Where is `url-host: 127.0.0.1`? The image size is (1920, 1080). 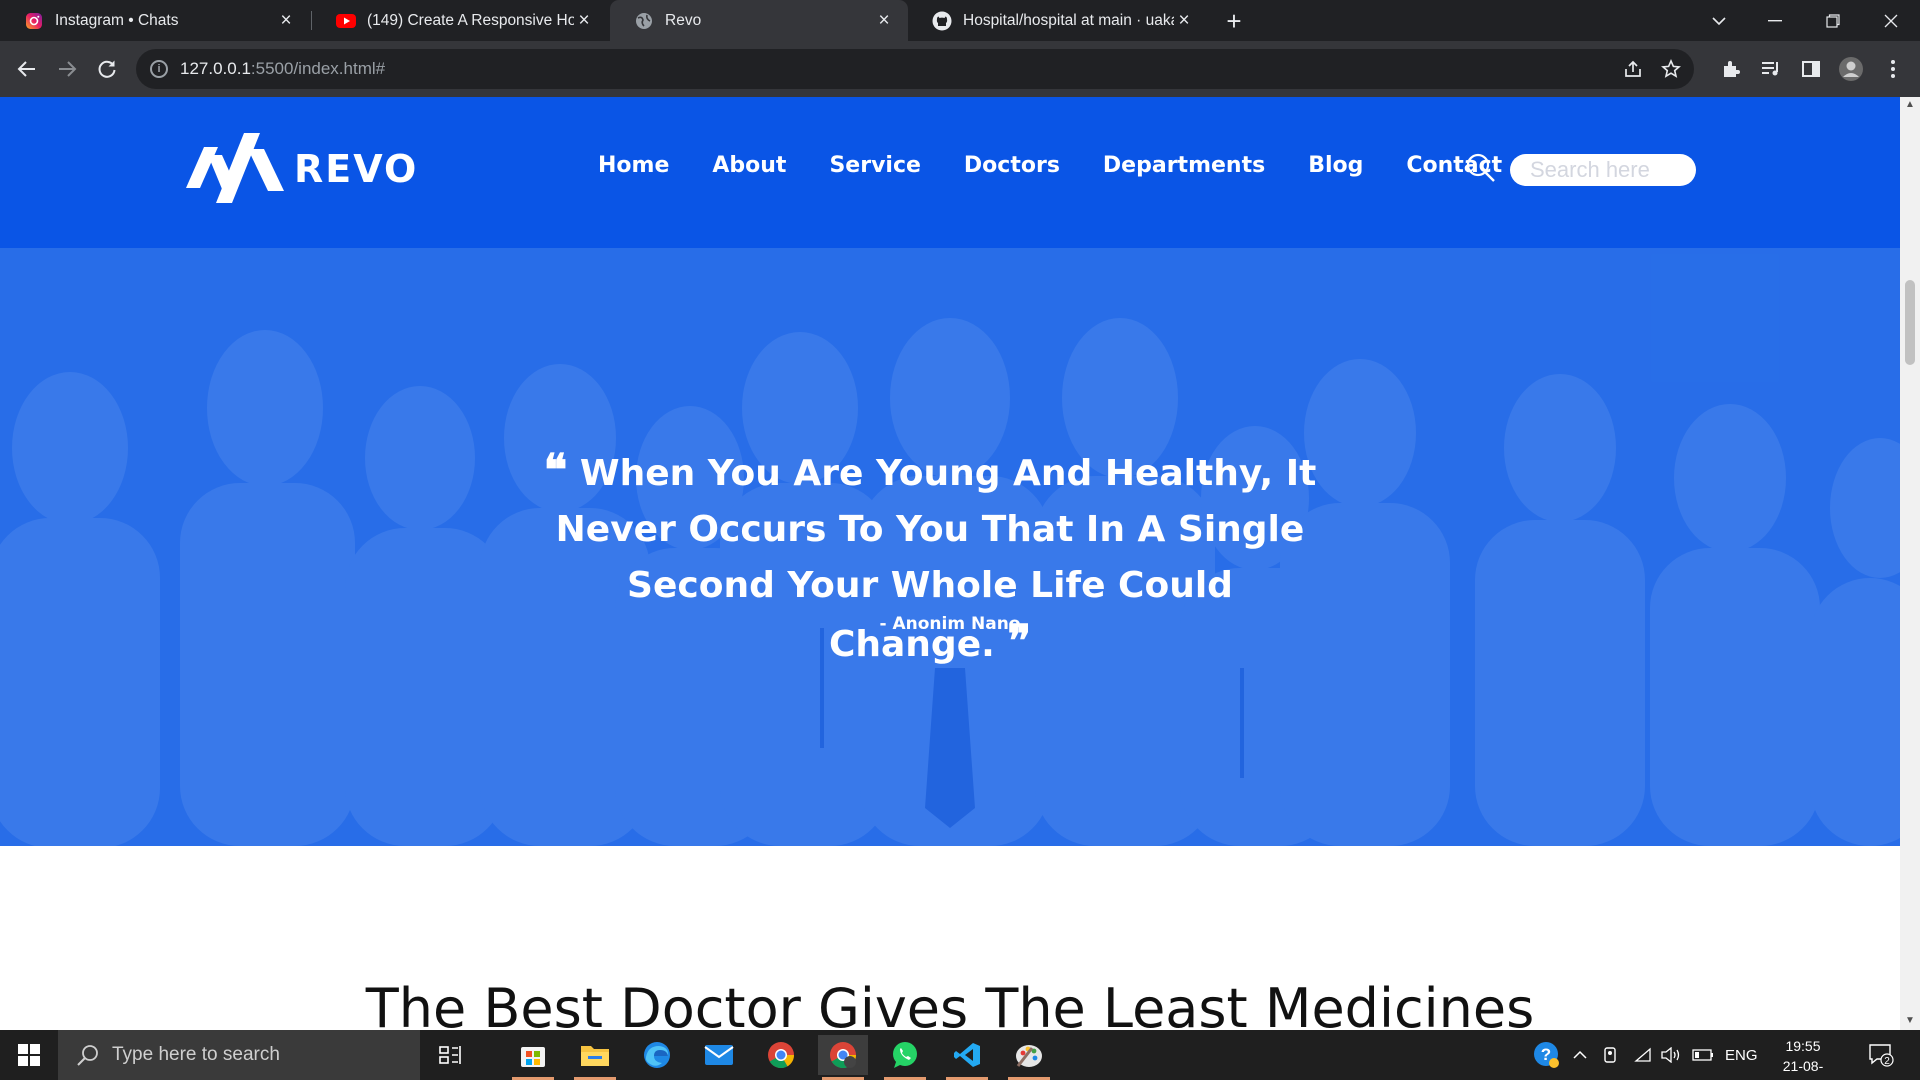 url-host: 127.0.0.1 is located at coordinates (215, 68).